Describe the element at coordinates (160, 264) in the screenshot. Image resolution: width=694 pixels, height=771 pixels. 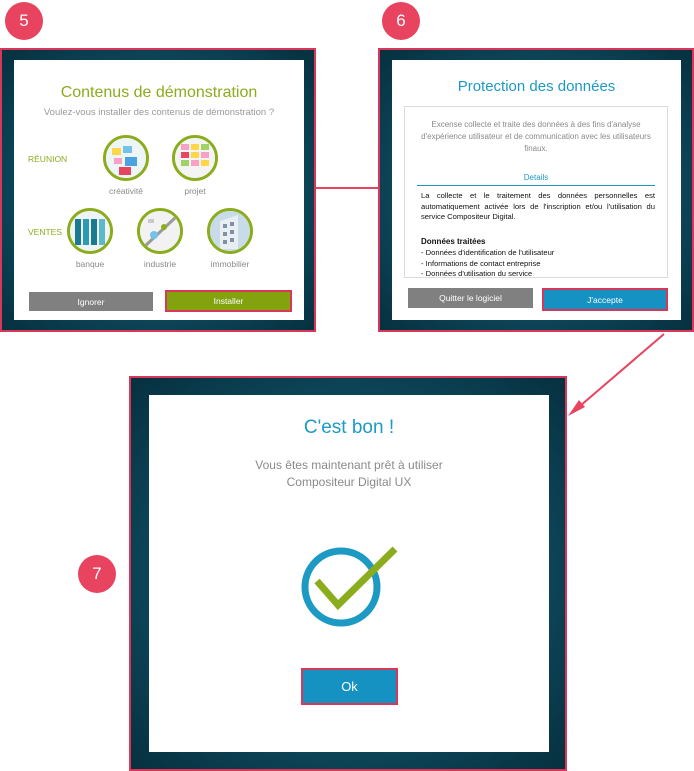
I see `demo-caption-industrie: industrie` at that location.